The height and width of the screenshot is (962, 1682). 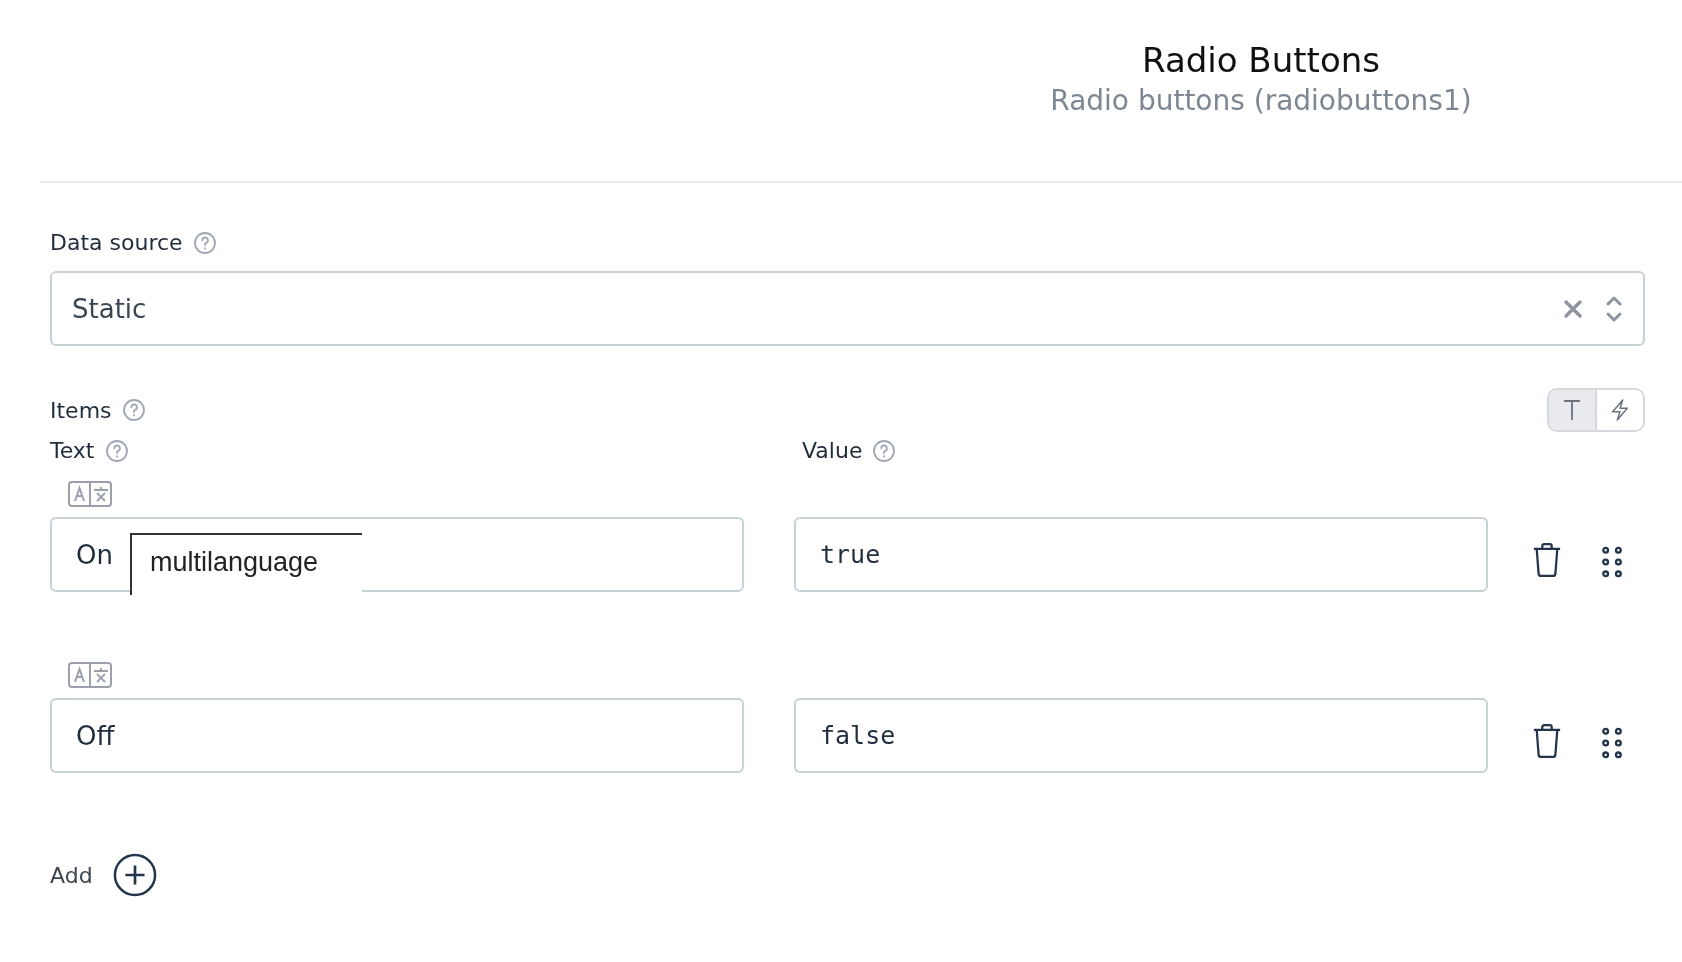 I want to click on dynamic-mode-toggle, so click(x=1619, y=410).